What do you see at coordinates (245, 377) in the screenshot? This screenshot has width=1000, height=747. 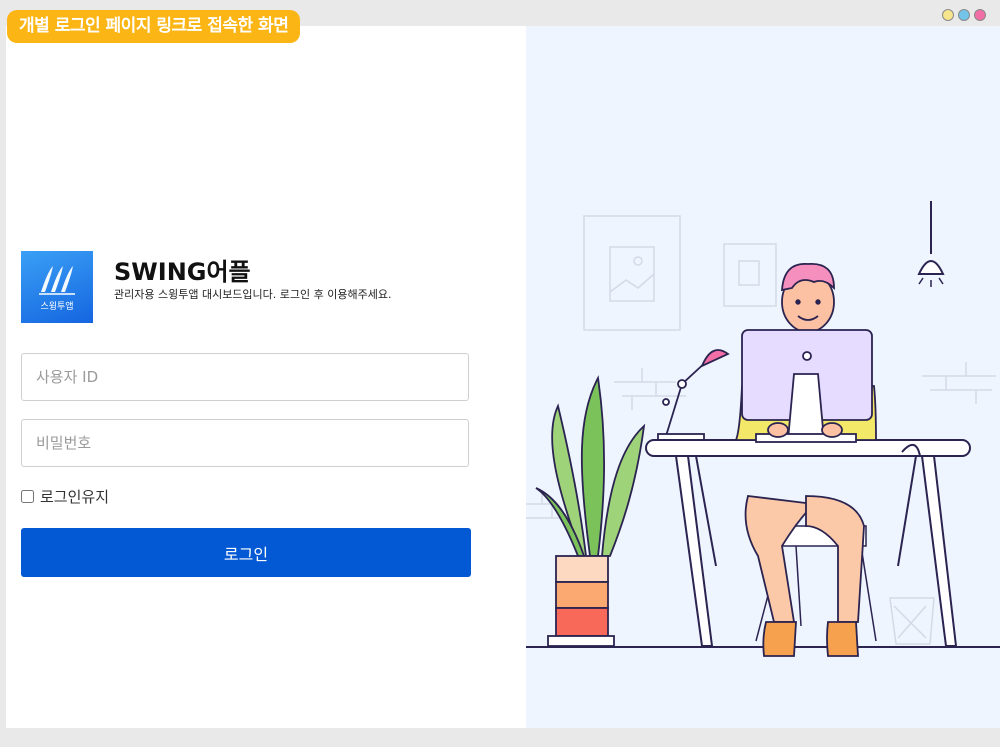 I see `user-id-input` at bounding box center [245, 377].